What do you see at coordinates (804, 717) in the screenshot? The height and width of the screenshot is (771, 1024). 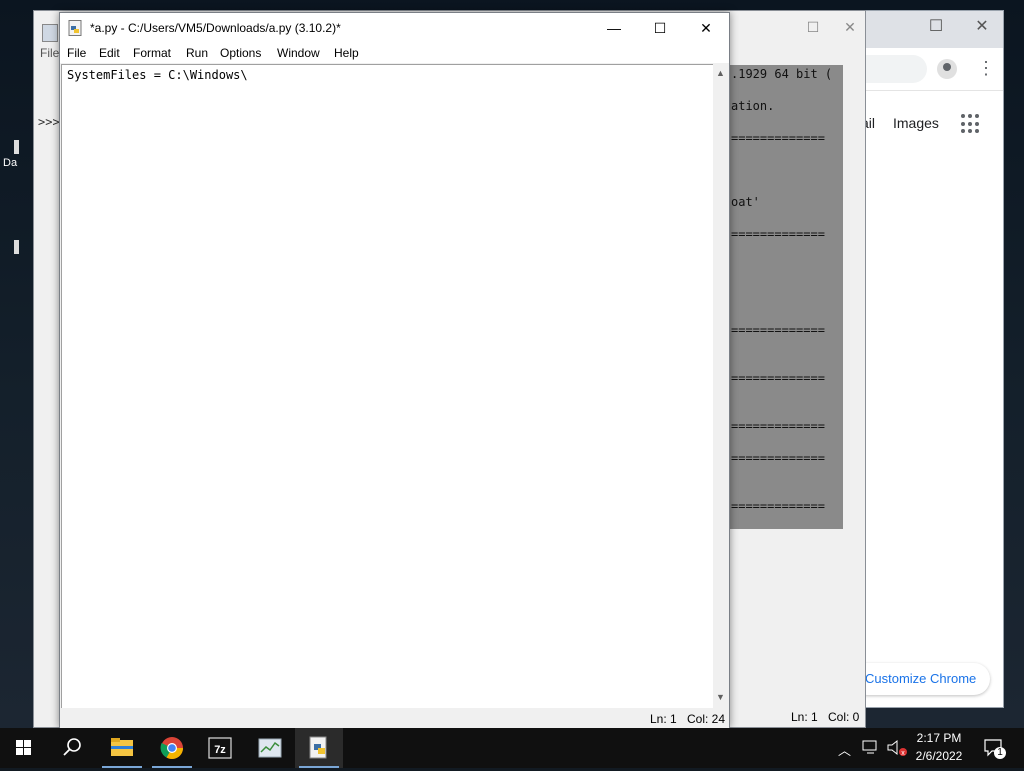 I see `shell-status-line: Ln: 1` at bounding box center [804, 717].